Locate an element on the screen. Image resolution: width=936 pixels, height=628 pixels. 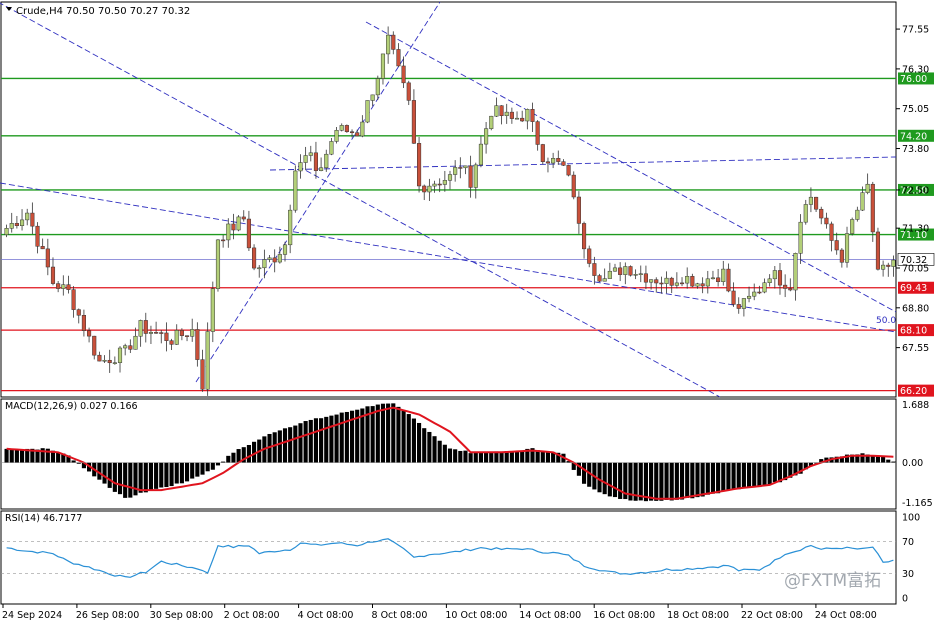
level-tag-label: 76.00 is located at coordinates (913, 79).